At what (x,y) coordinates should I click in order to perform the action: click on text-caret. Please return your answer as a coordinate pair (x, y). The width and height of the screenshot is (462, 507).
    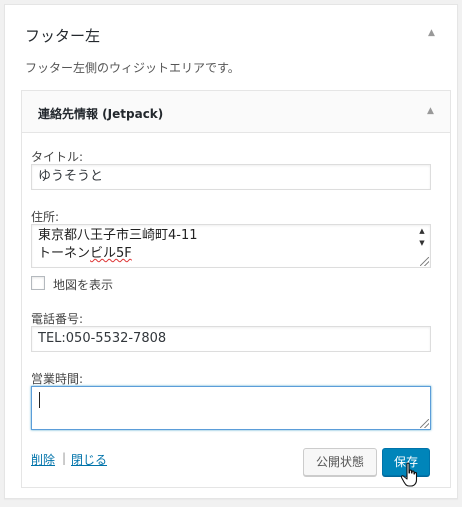
    Looking at the image, I should click on (39, 400).